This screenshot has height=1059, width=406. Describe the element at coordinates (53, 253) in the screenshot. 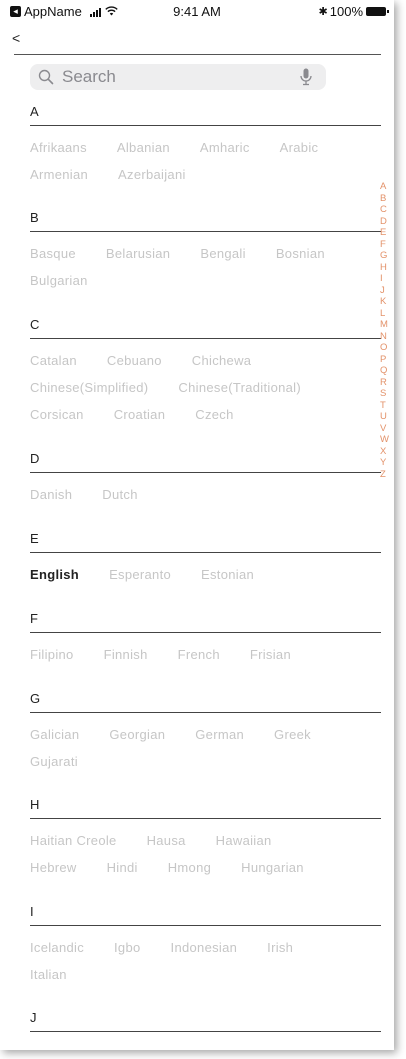

I see `language-option: Basque` at that location.